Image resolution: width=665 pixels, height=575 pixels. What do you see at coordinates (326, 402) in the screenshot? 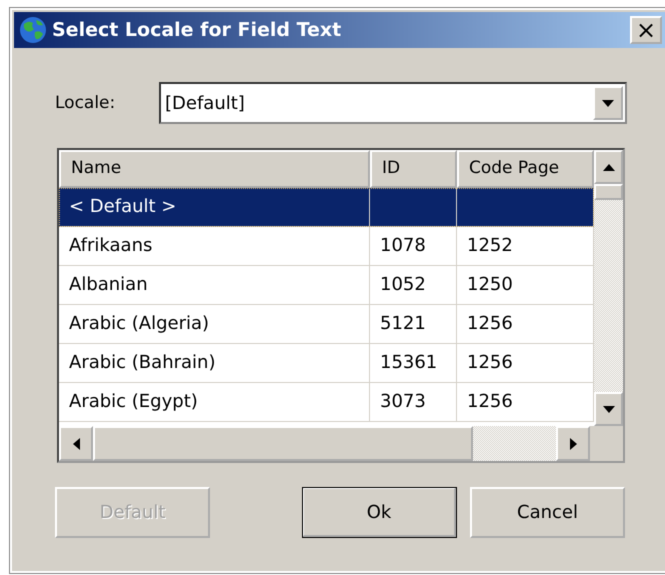
I see `table-row: Arabic (Egypt) 3073 1256` at bounding box center [326, 402].